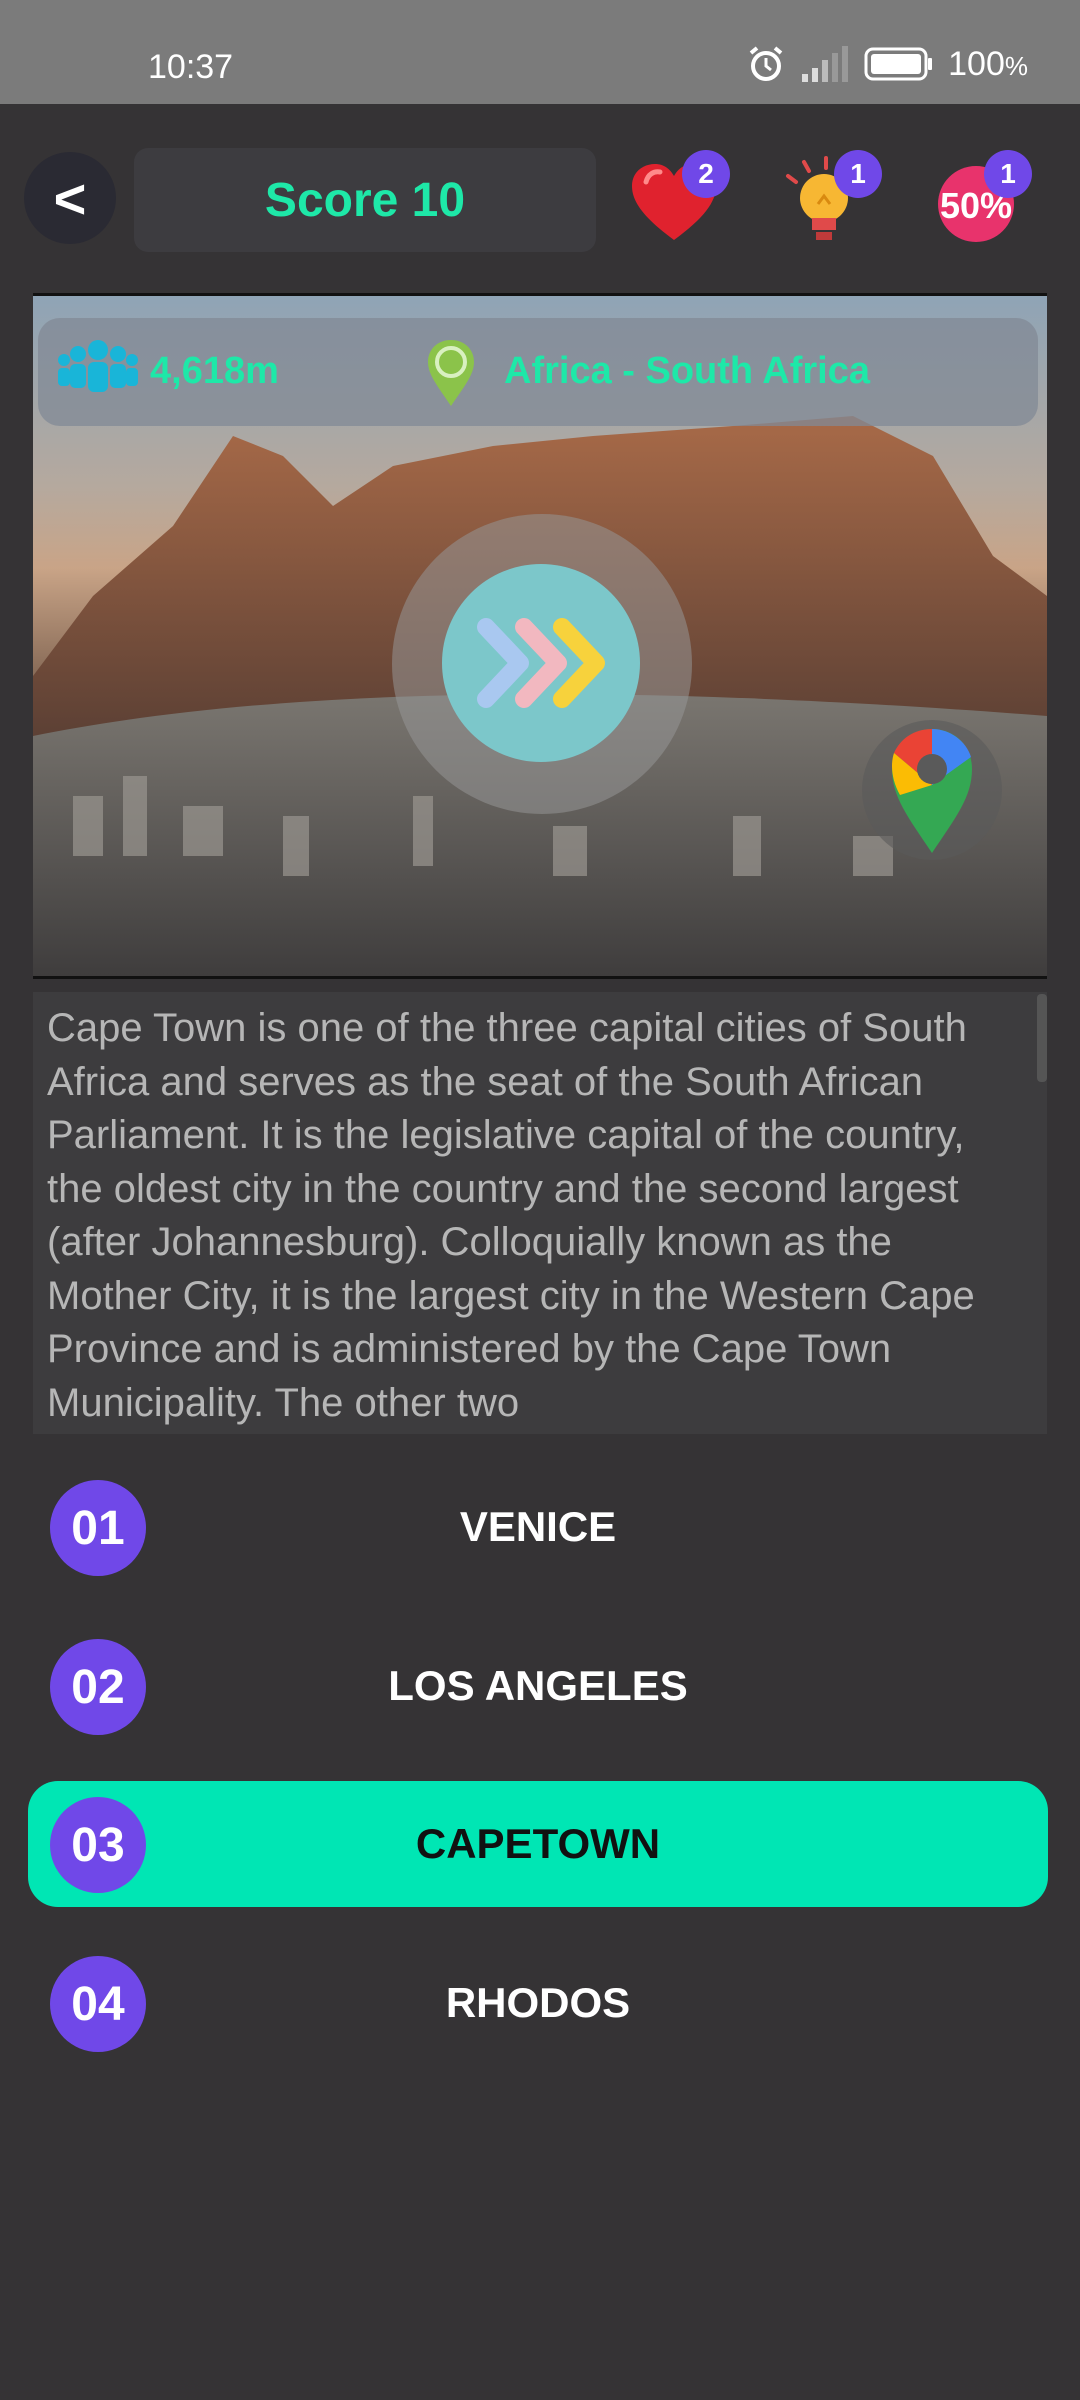  Describe the element at coordinates (214, 371) in the screenshot. I see `population-value: 4,618m` at that location.